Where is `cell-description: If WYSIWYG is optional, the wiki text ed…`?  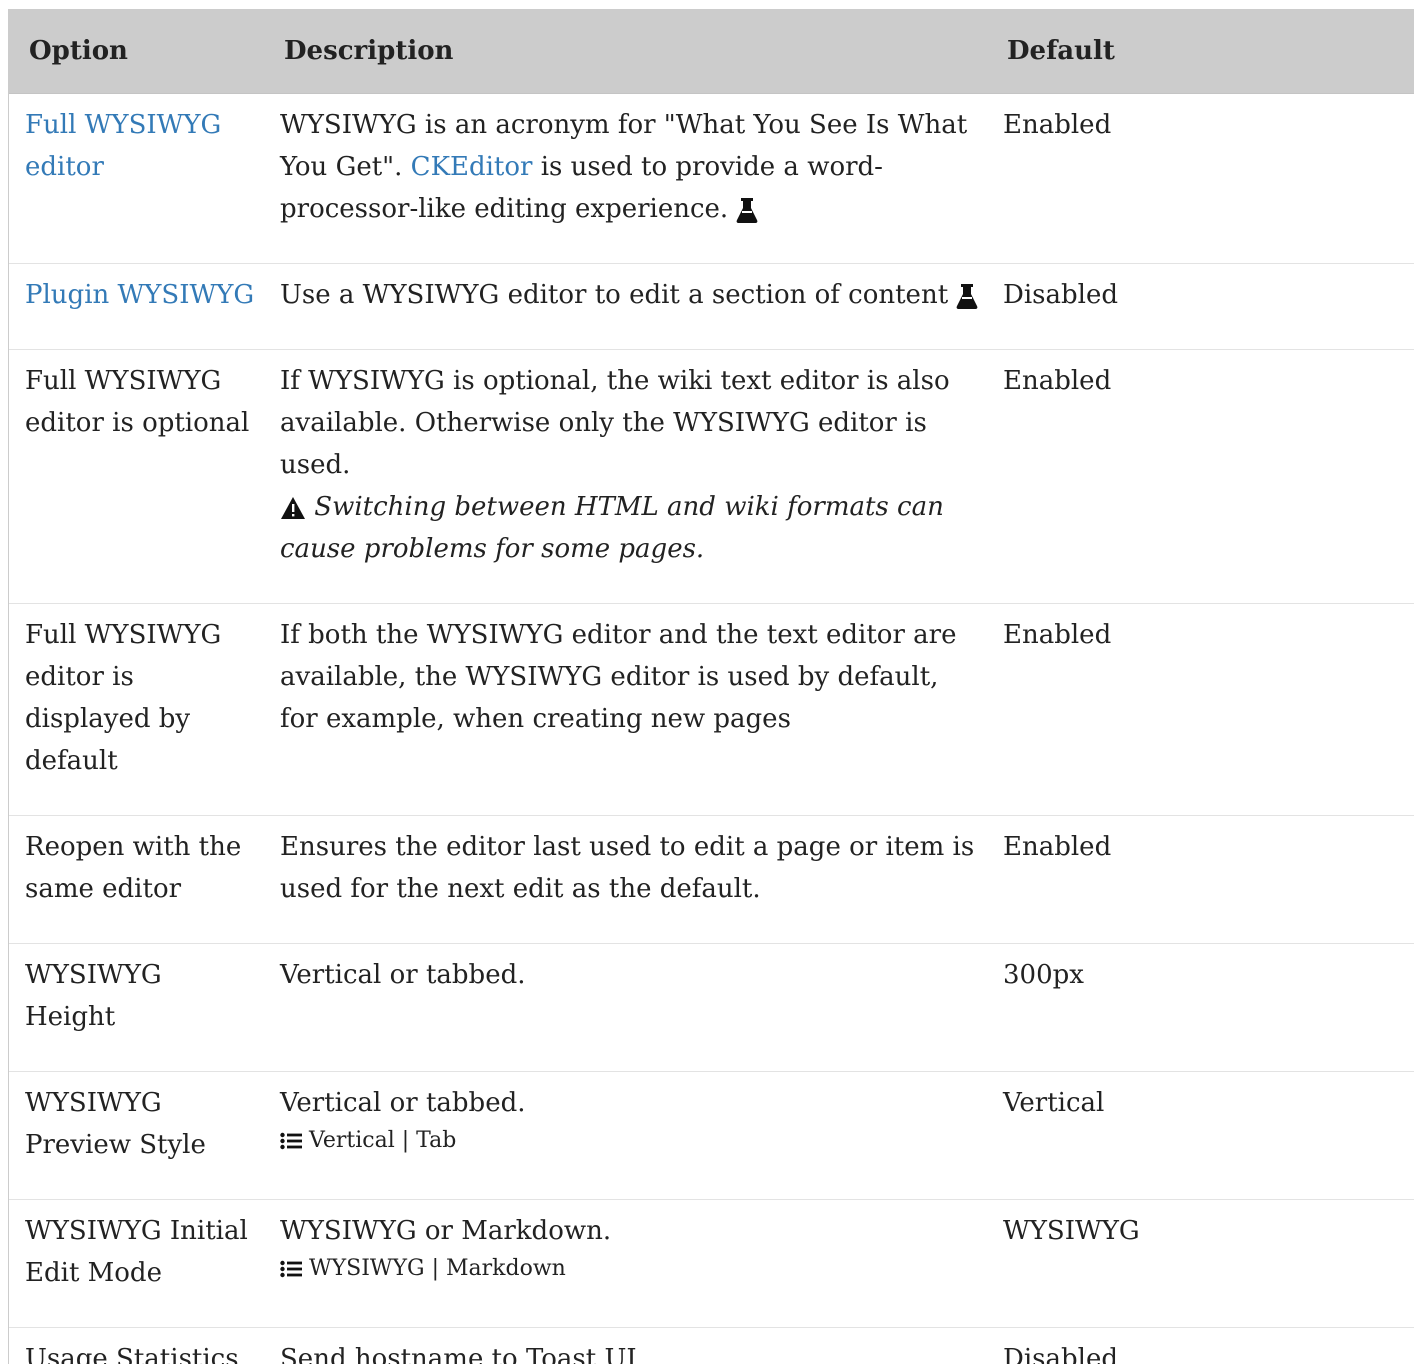
cell-description: If WYSIWYG is optional, the wiki text ed… is located at coordinates (625, 476).